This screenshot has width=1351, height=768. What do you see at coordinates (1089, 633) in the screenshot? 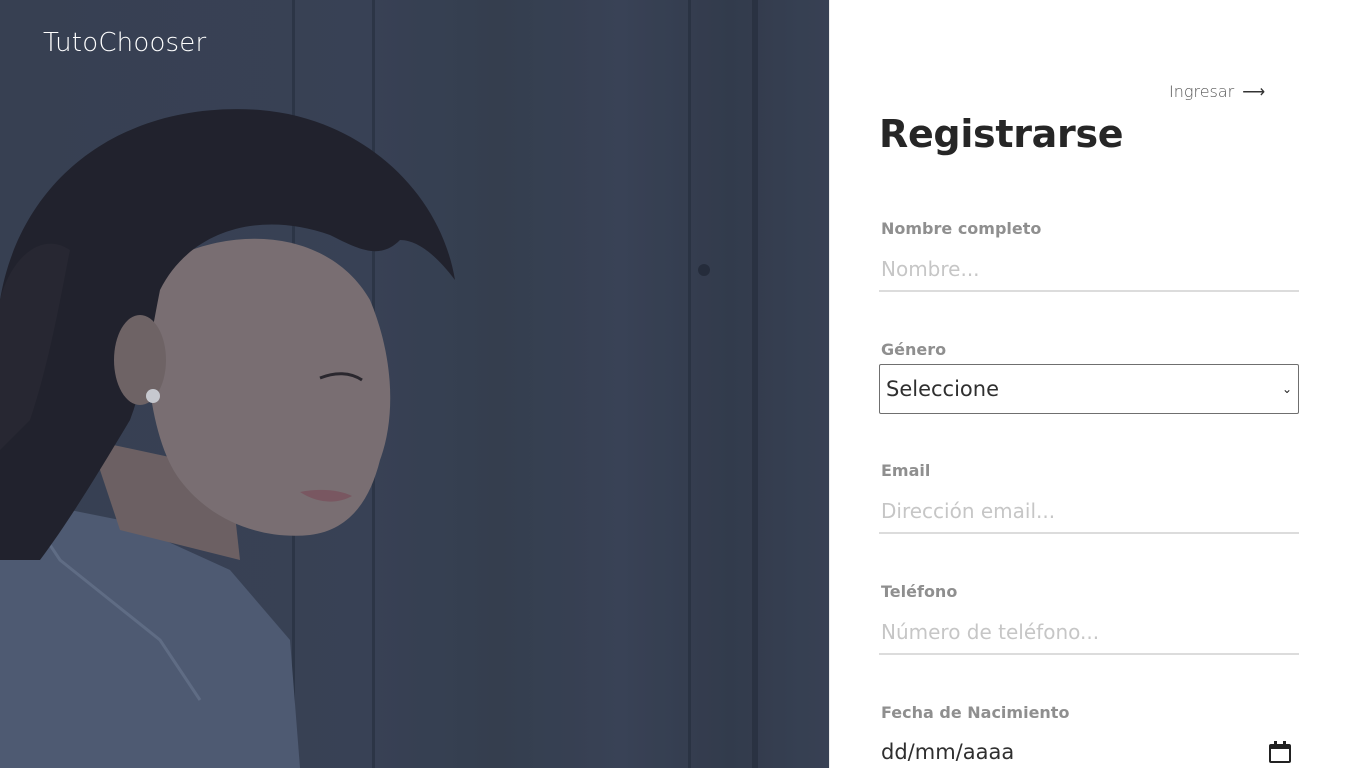
I see `phone-input` at bounding box center [1089, 633].